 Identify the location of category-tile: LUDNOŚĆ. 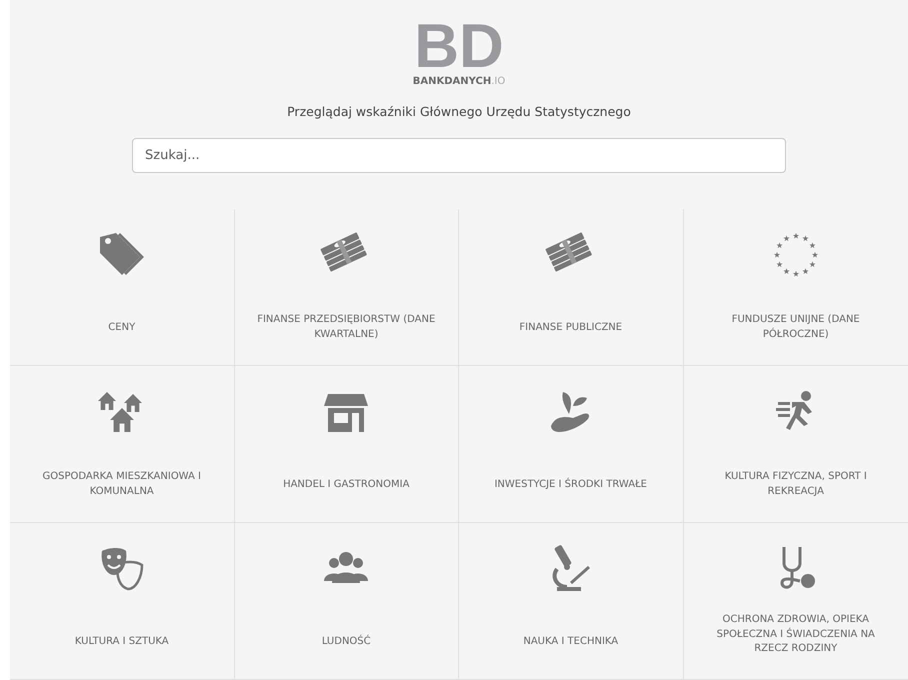
(346, 601).